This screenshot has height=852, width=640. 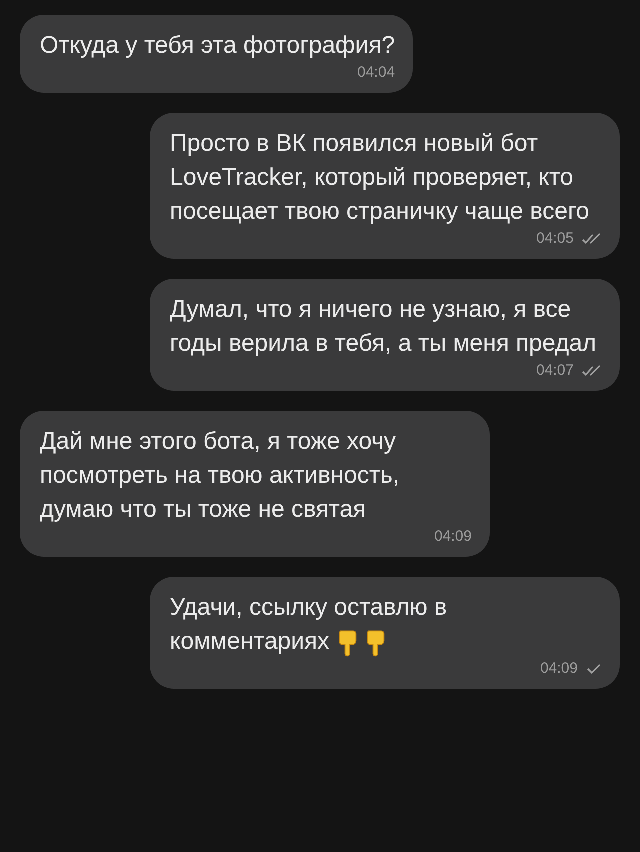 What do you see at coordinates (377, 73) in the screenshot?
I see `message-time: 04:04` at bounding box center [377, 73].